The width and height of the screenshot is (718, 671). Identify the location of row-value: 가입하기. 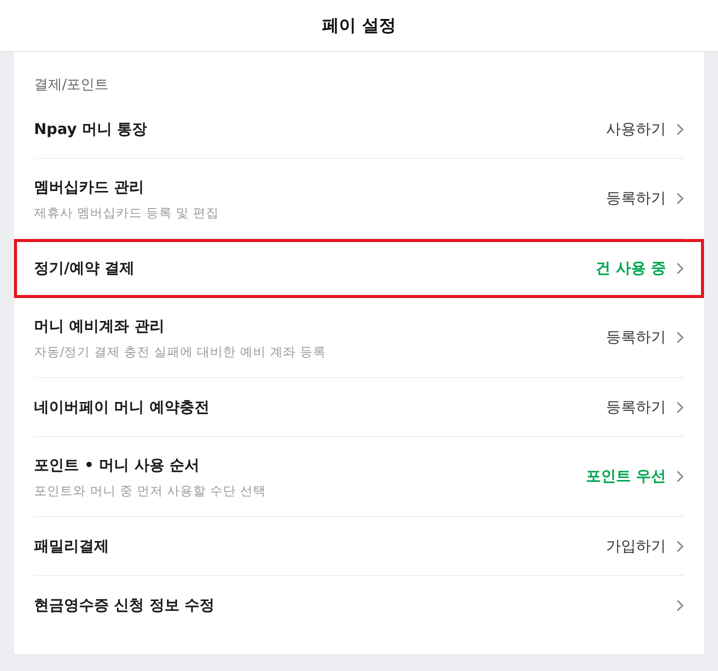
(636, 546).